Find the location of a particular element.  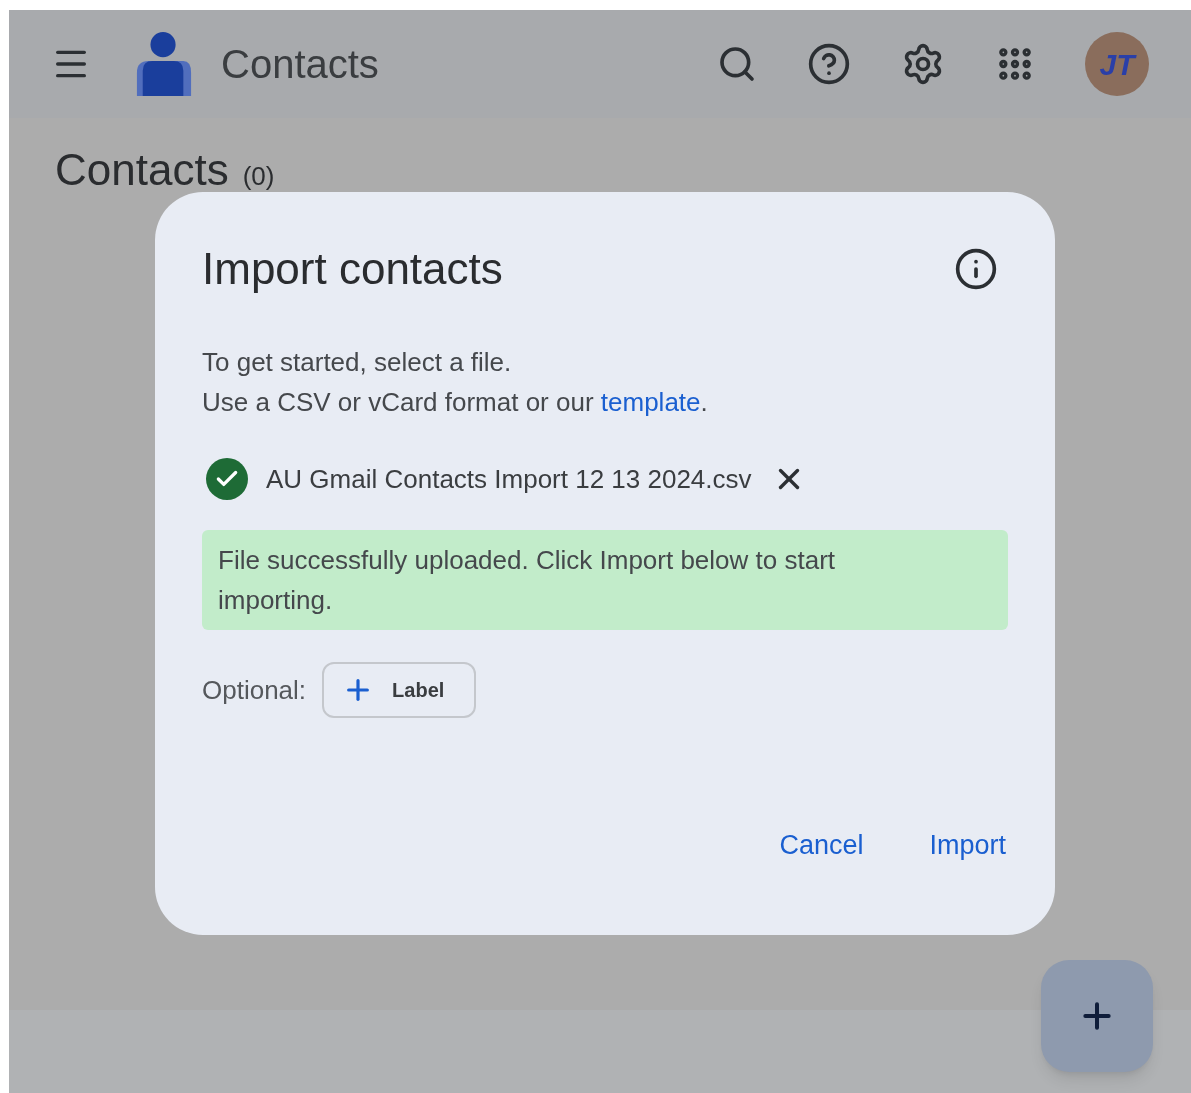

add-label-button: Label is located at coordinates (399, 690).